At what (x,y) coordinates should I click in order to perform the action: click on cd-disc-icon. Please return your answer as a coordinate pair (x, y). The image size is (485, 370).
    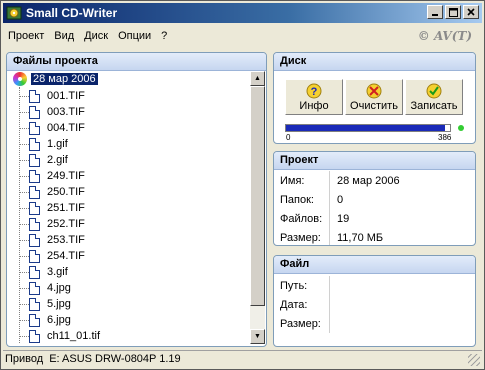
    Looking at the image, I should click on (20, 79).